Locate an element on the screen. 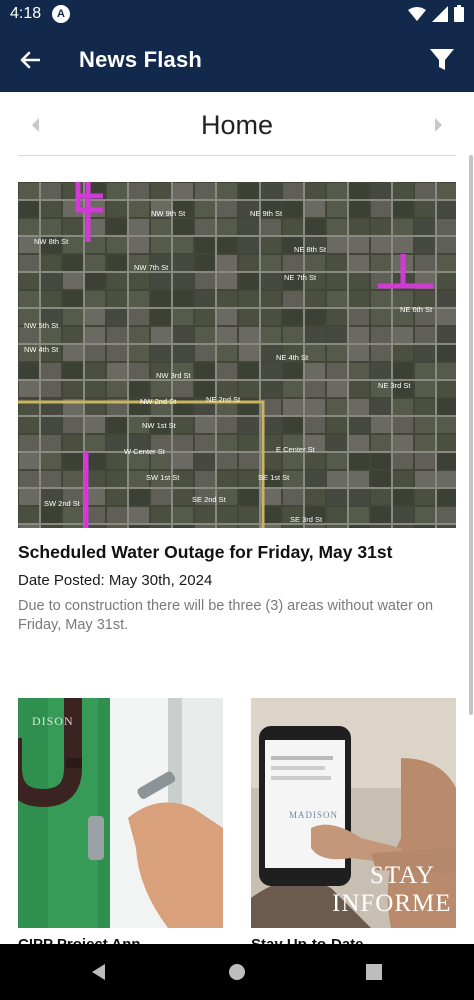 The width and height of the screenshot is (474, 1000). scrollbar is located at coordinates (471, 435).